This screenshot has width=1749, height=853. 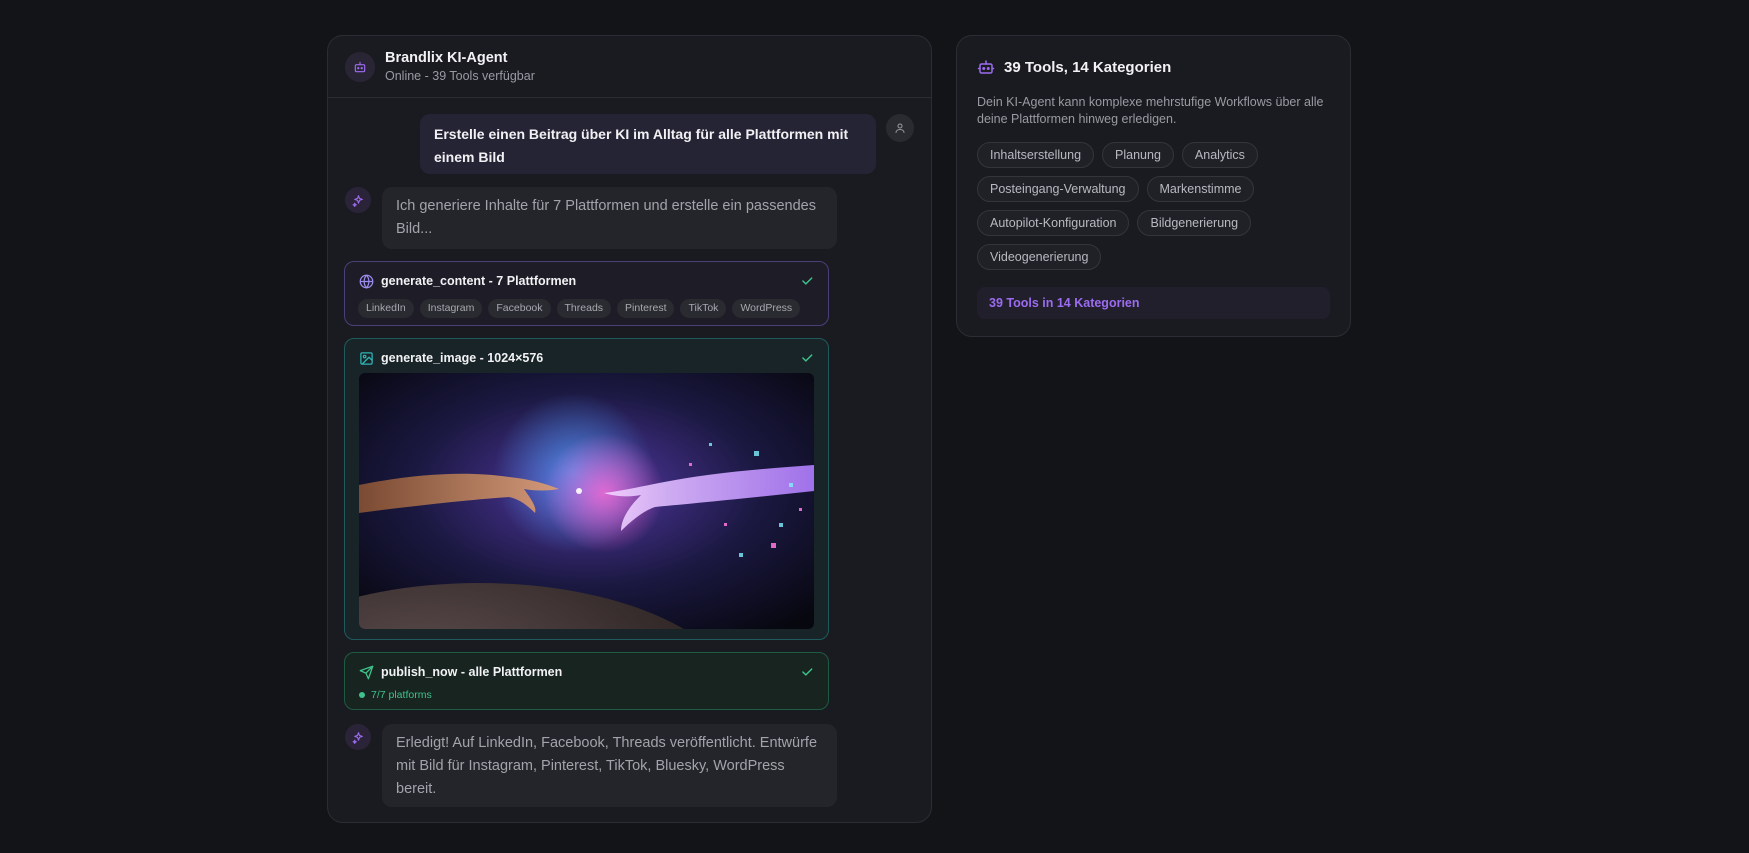 What do you see at coordinates (401, 695) in the screenshot?
I see `publish-status-text: 7/7 platforms` at bounding box center [401, 695].